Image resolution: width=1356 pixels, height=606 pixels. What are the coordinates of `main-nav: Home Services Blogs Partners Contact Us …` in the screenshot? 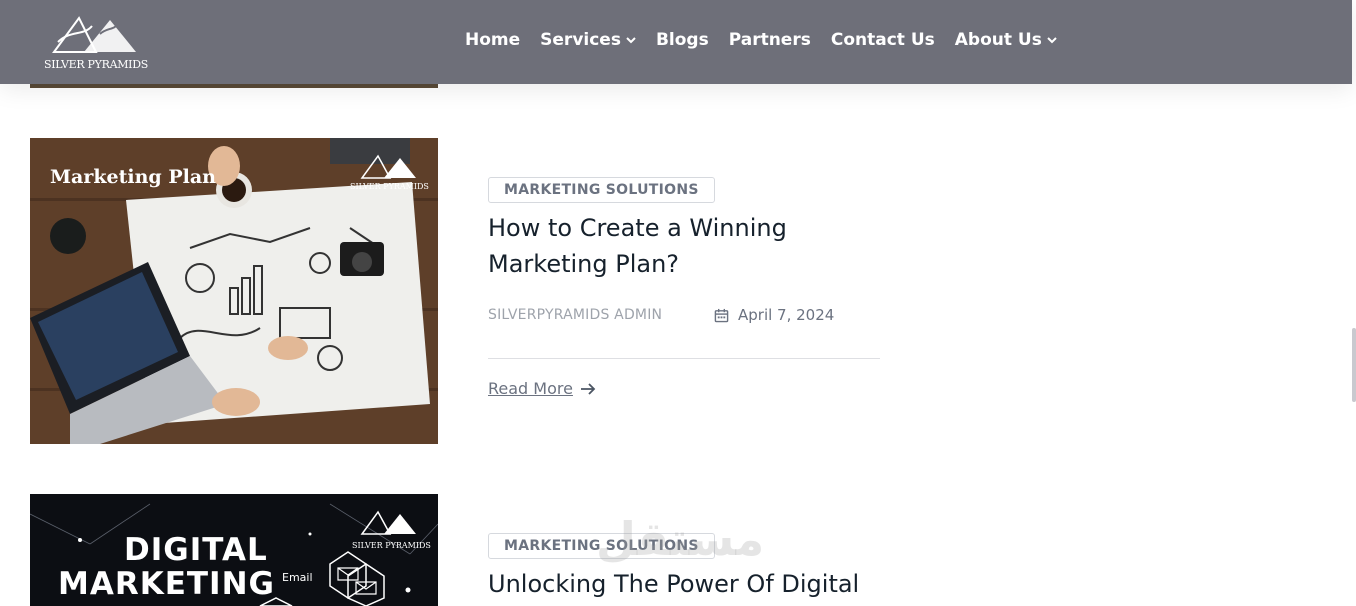 It's located at (771, 40).